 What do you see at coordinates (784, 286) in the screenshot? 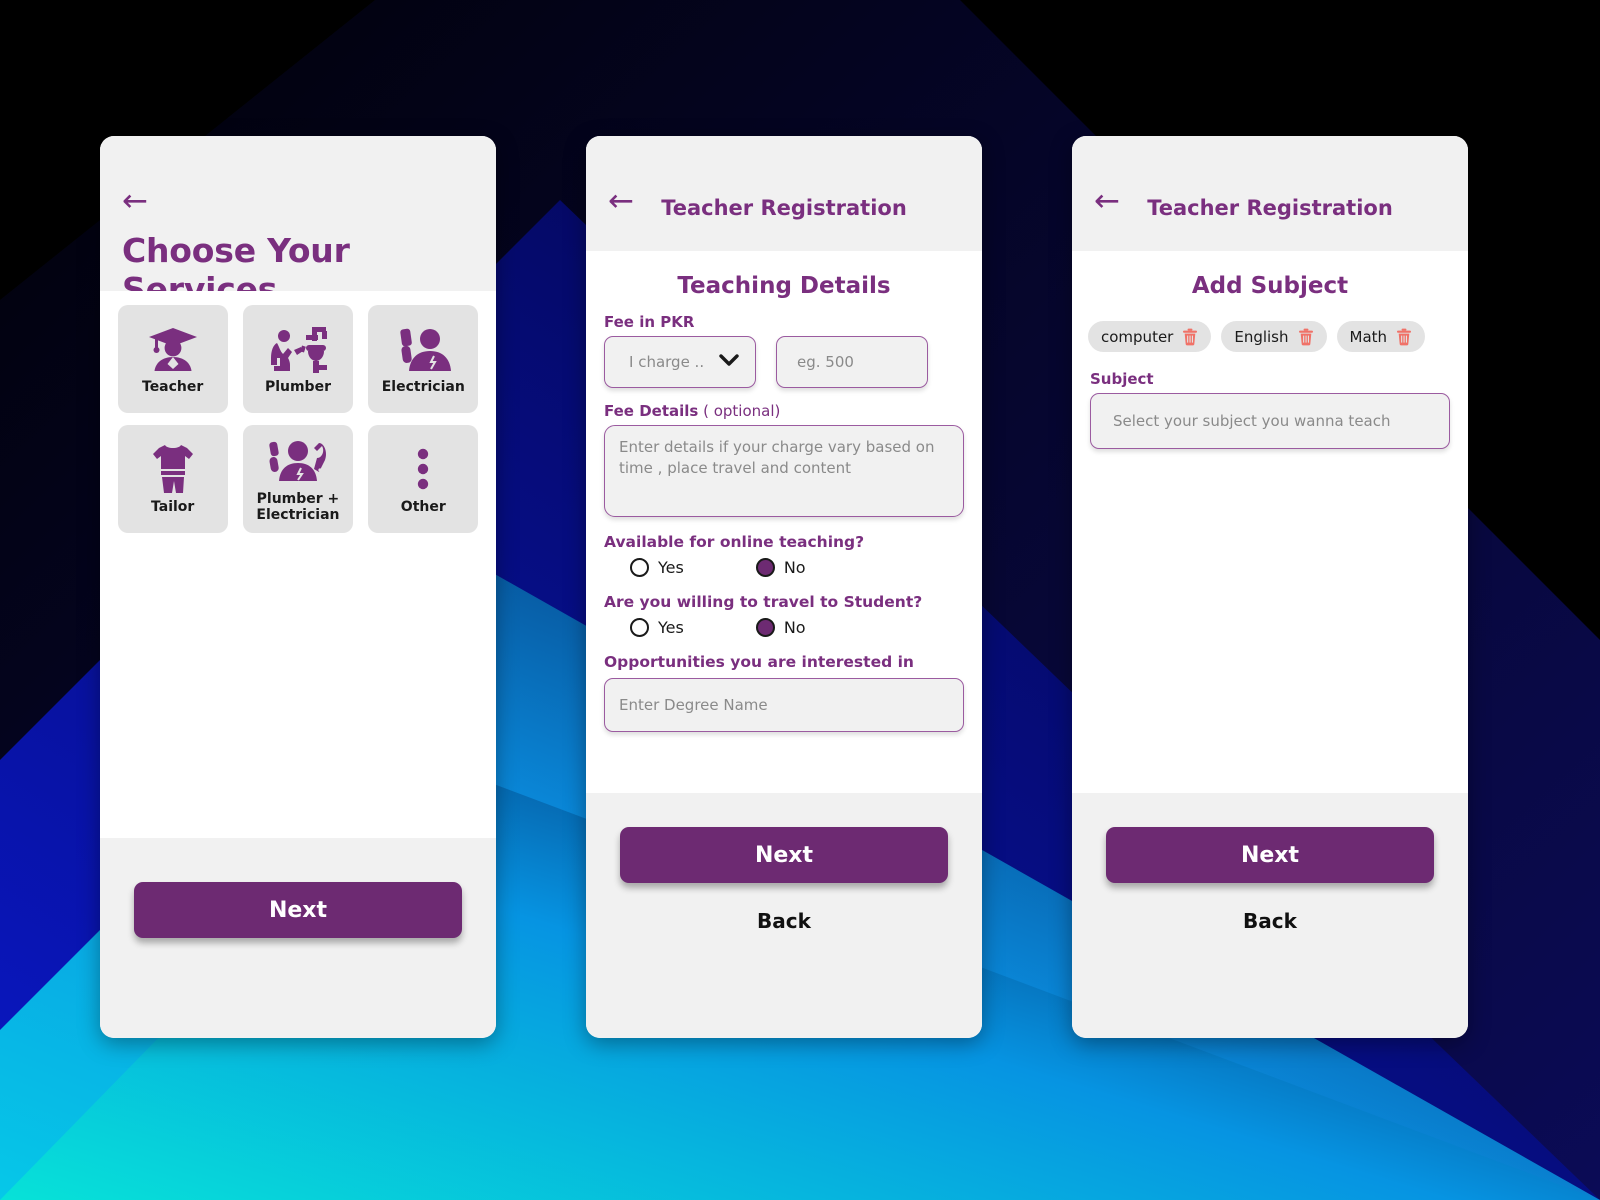
I see `section-title: Teaching Details` at bounding box center [784, 286].